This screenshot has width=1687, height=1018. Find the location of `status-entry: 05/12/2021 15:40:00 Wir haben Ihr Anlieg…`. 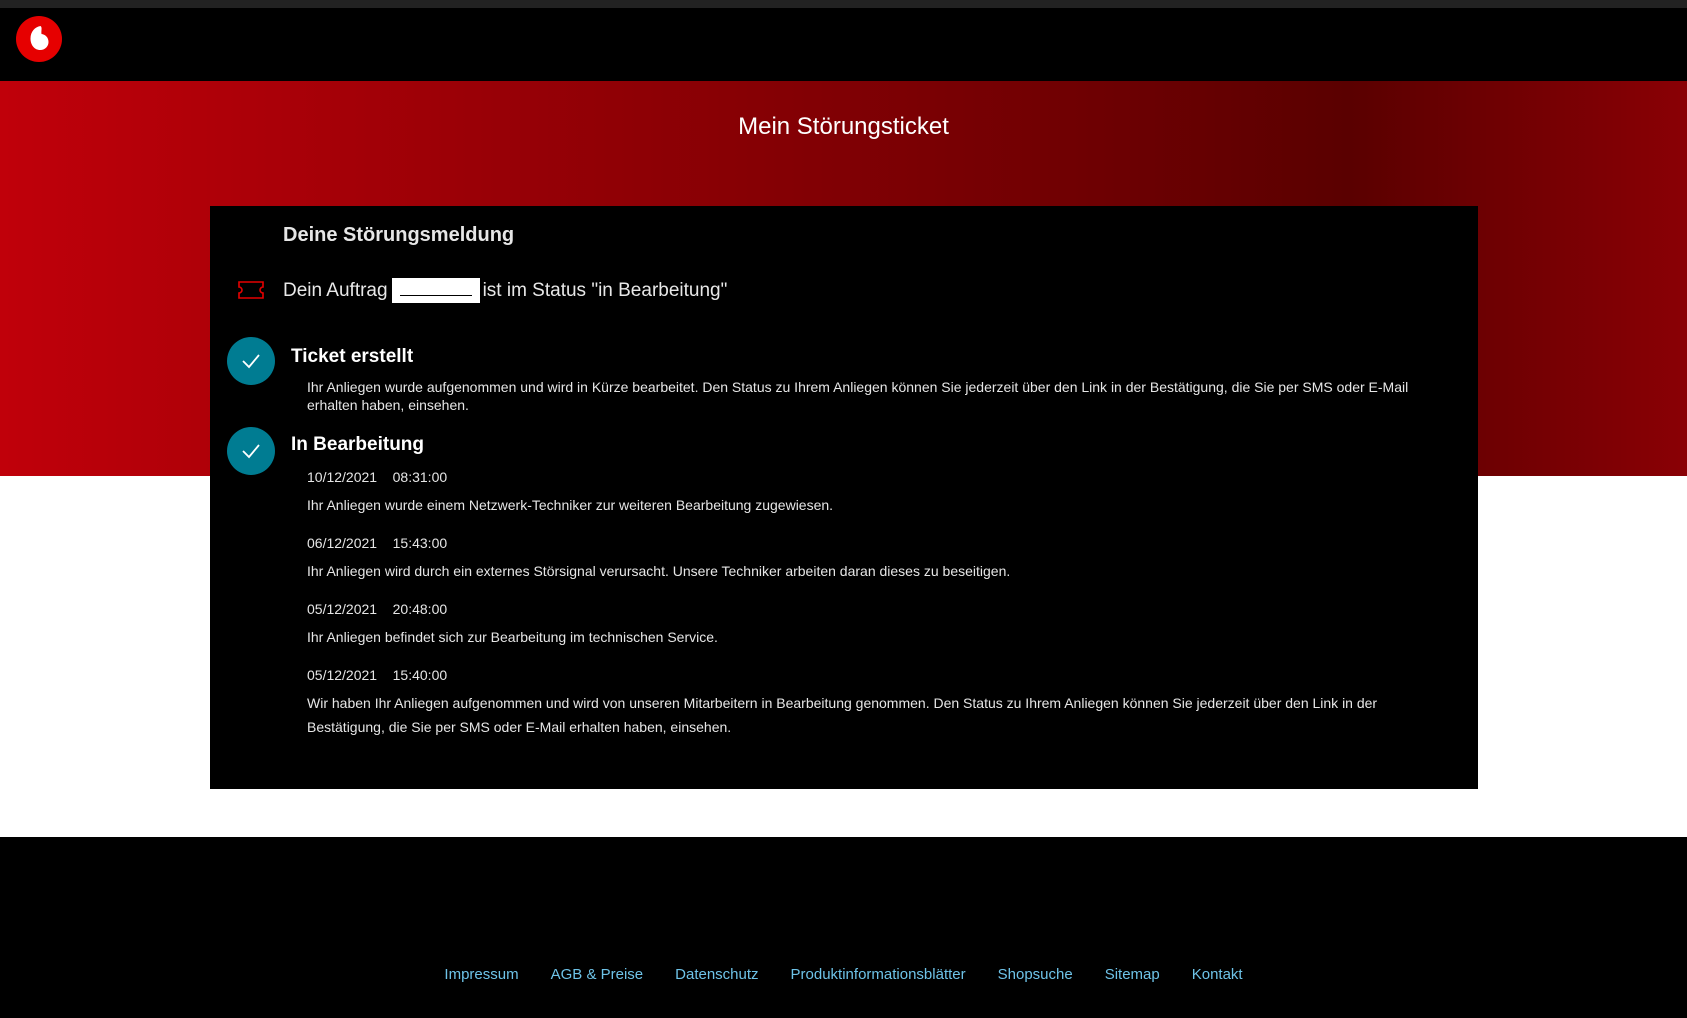

status-entry: 05/12/2021 15:40:00 Wir haben Ihr Anlieg… is located at coordinates (872, 703).